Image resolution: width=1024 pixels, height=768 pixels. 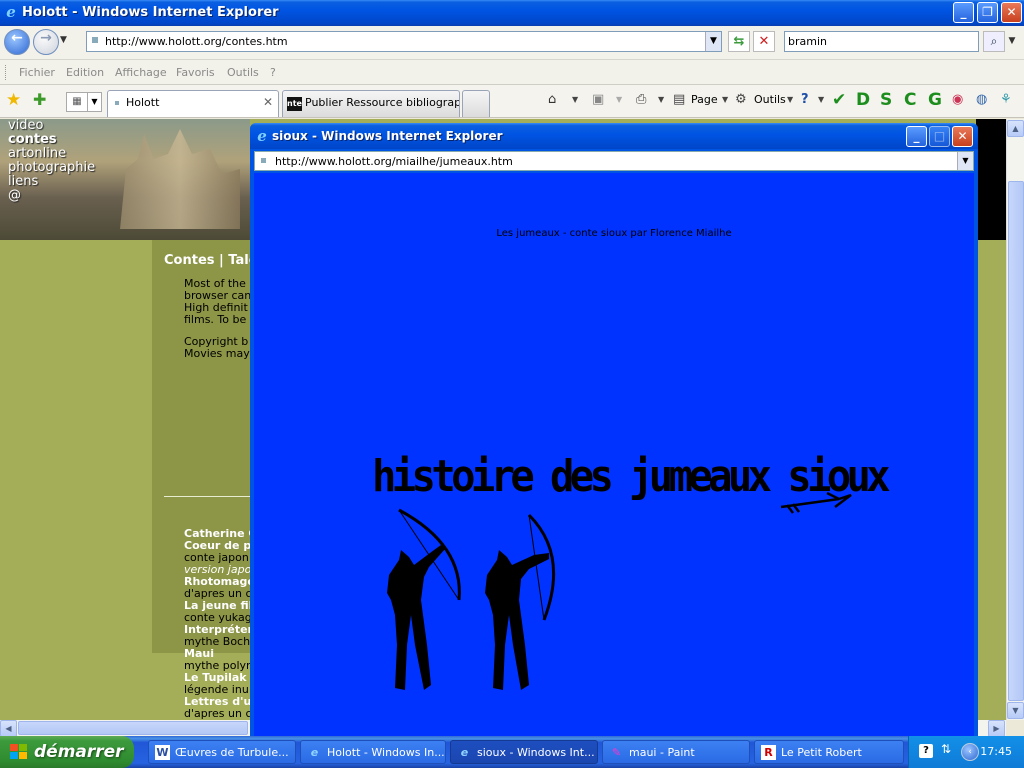 What do you see at coordinates (957, 99) in the screenshot?
I see `addon-icon: ◉` at bounding box center [957, 99].